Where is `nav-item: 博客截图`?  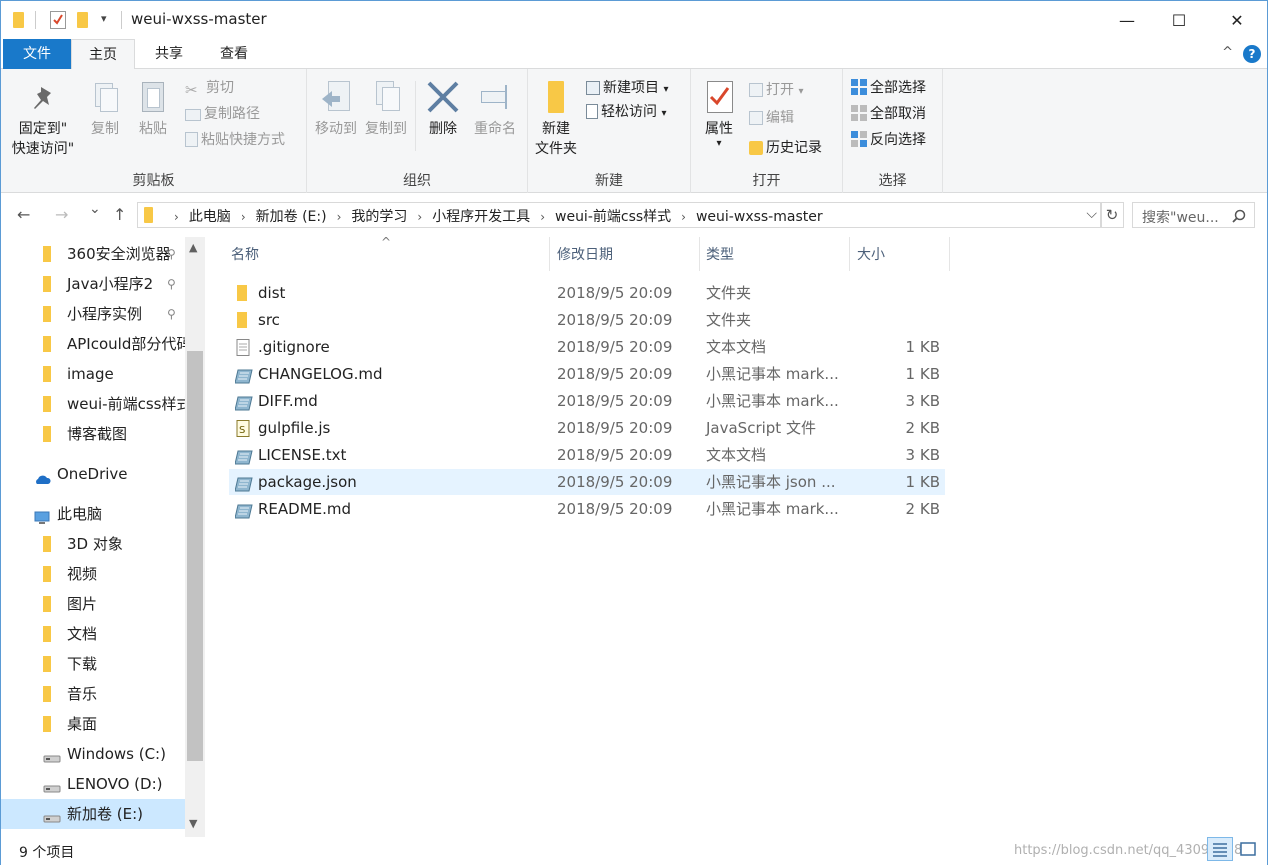 nav-item: 博客截图 is located at coordinates (93, 434).